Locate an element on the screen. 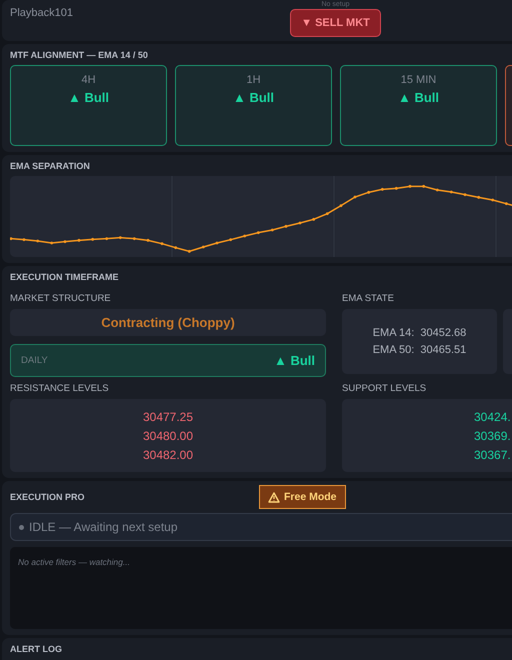 The image size is (512, 660). section-title: EXECUTION TIMEFRAME is located at coordinates (65, 277).